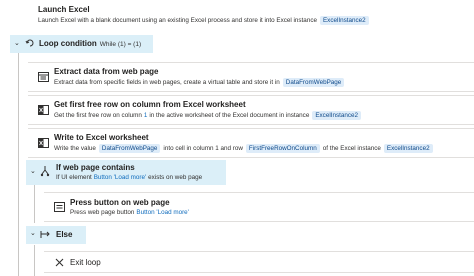 Image resolution: width=474 pixels, height=276 pixels. Describe the element at coordinates (45, 171) in the screenshot. I see `branch-icon` at that location.